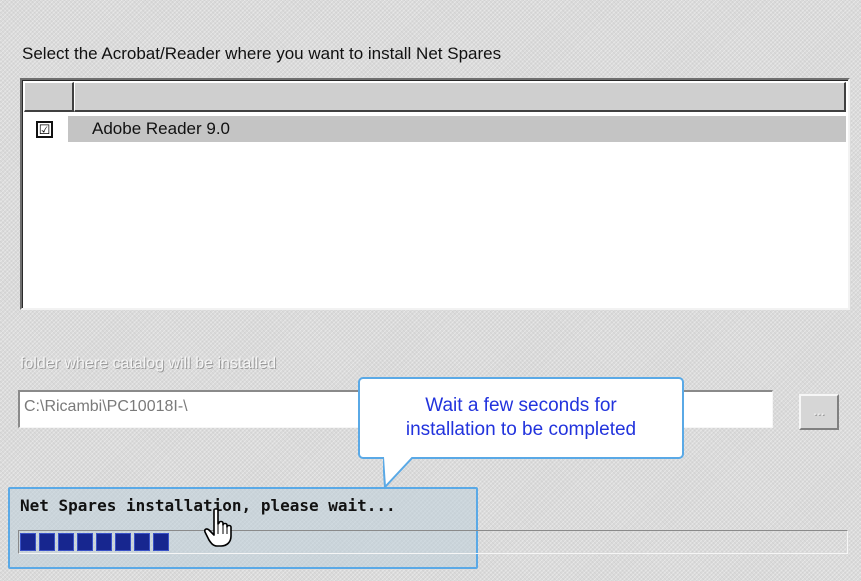 The image size is (861, 581). Describe the element at coordinates (218, 527) in the screenshot. I see `hand-pointer-icon` at that location.